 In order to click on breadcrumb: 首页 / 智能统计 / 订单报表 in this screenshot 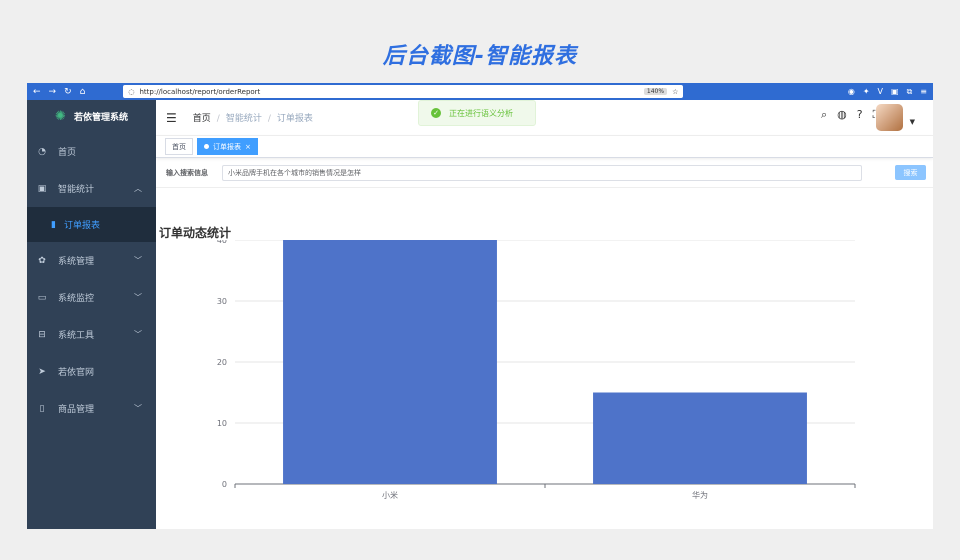, I will do `click(252, 119)`.